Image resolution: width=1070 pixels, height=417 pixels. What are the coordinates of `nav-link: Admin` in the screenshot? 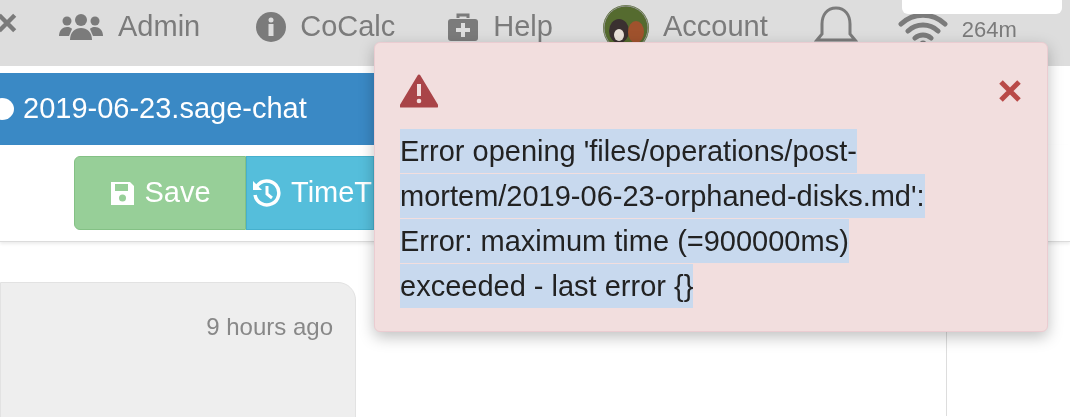 It's located at (159, 26).